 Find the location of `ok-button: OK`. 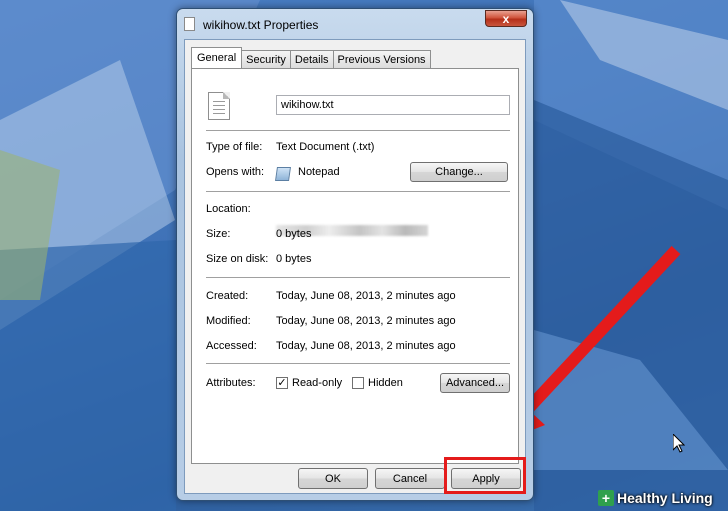

ok-button: OK is located at coordinates (333, 478).